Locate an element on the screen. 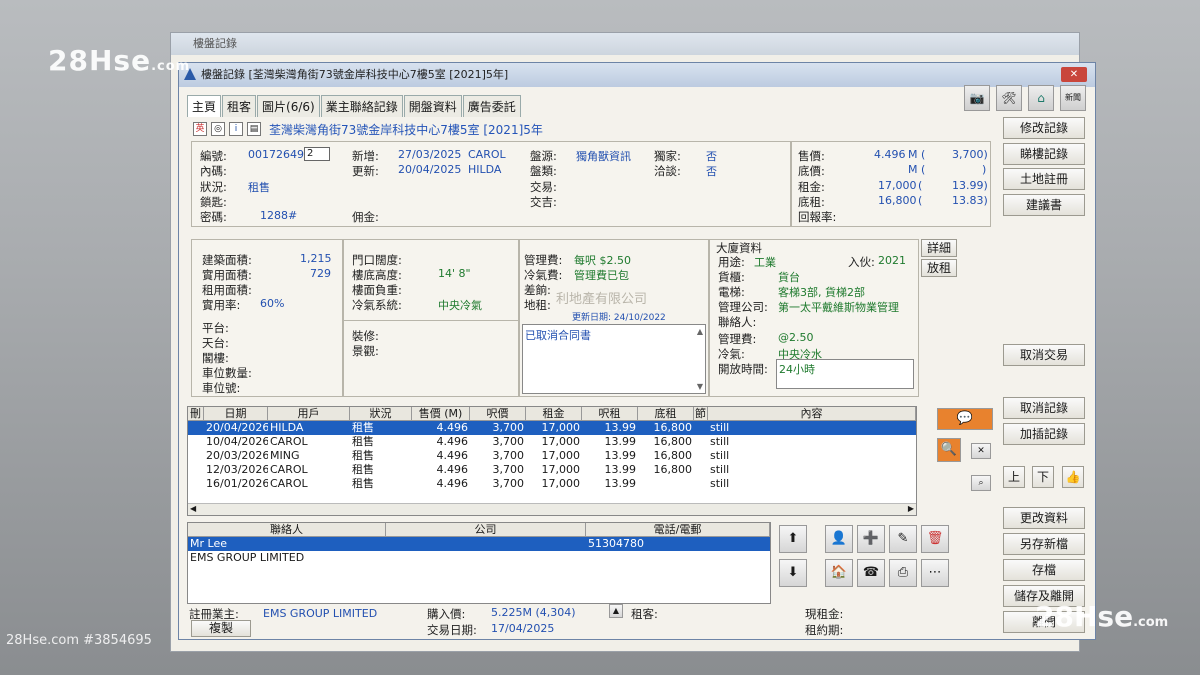 The height and width of the screenshot is (675, 1200). rent-open: ( is located at coordinates (920, 185).